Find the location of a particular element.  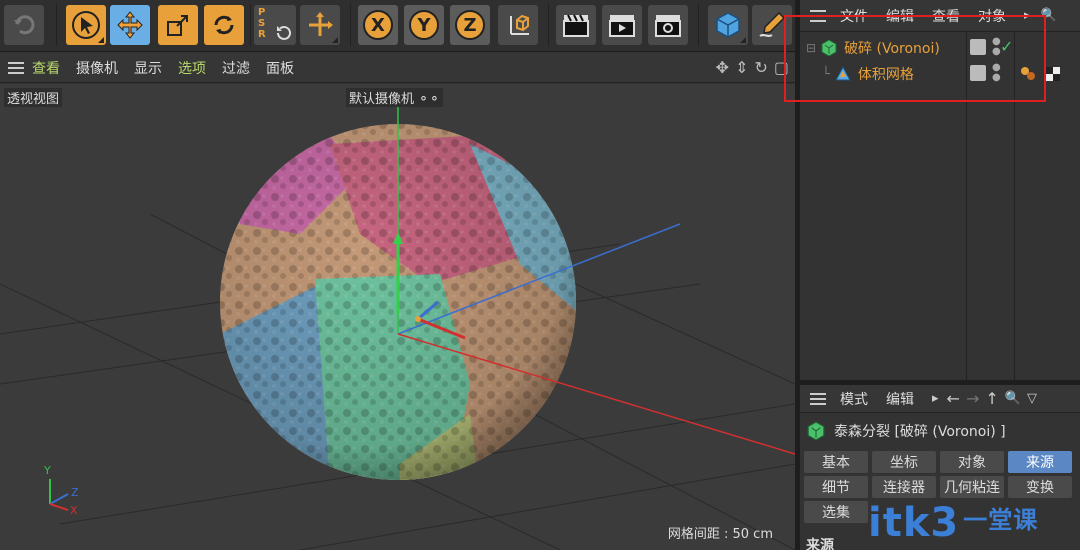

clapper-gear-icon is located at coordinates (668, 26).